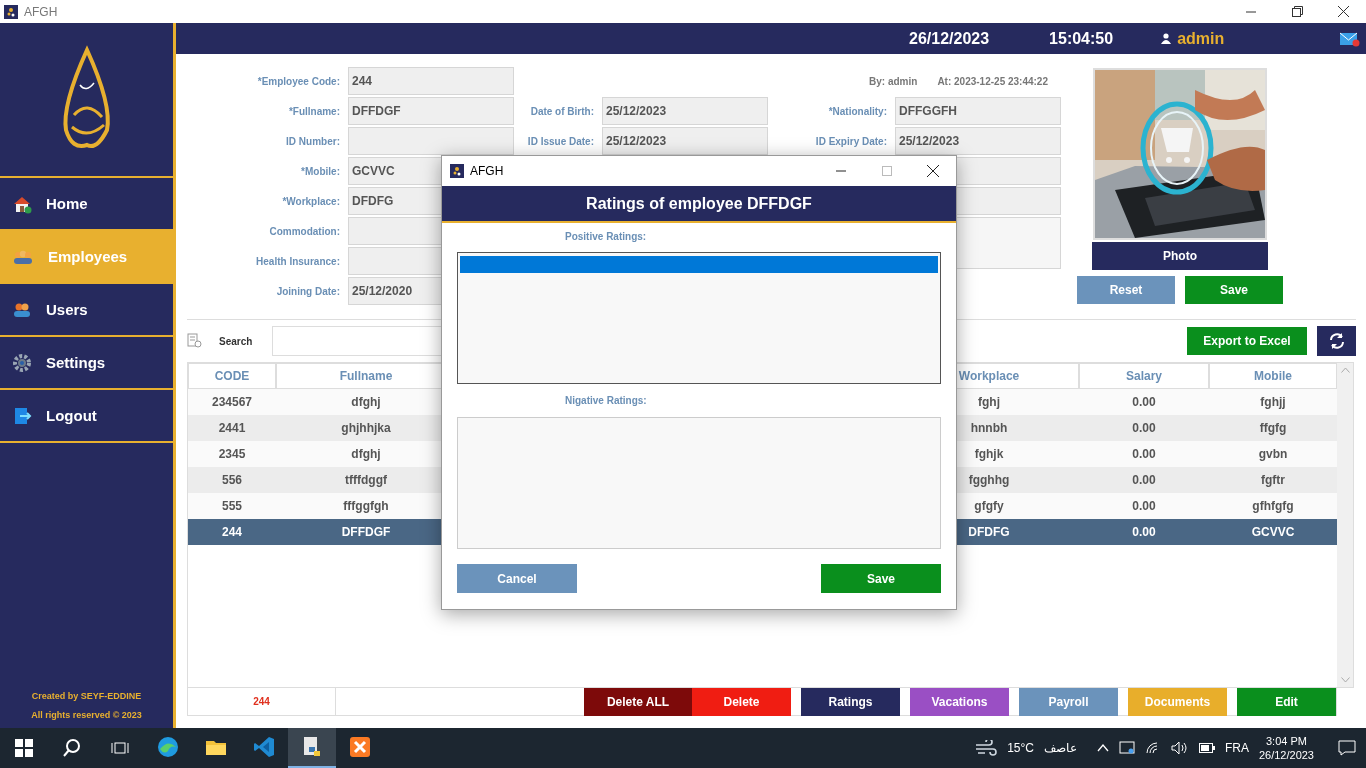 The height and width of the screenshot is (768, 1366). I want to click on credit-text: All rights reserved © 2023, so click(86, 715).